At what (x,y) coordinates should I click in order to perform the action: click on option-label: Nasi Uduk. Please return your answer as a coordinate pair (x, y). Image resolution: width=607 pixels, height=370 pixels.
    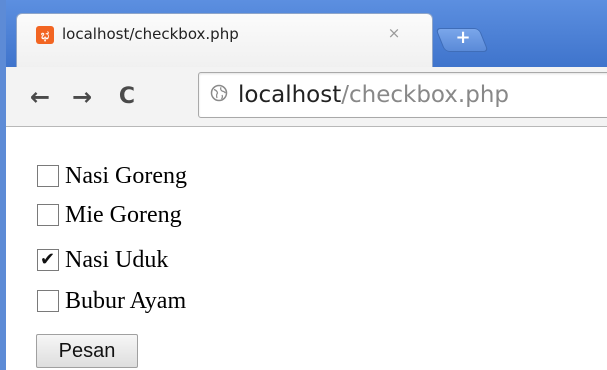
    Looking at the image, I should click on (117, 259).